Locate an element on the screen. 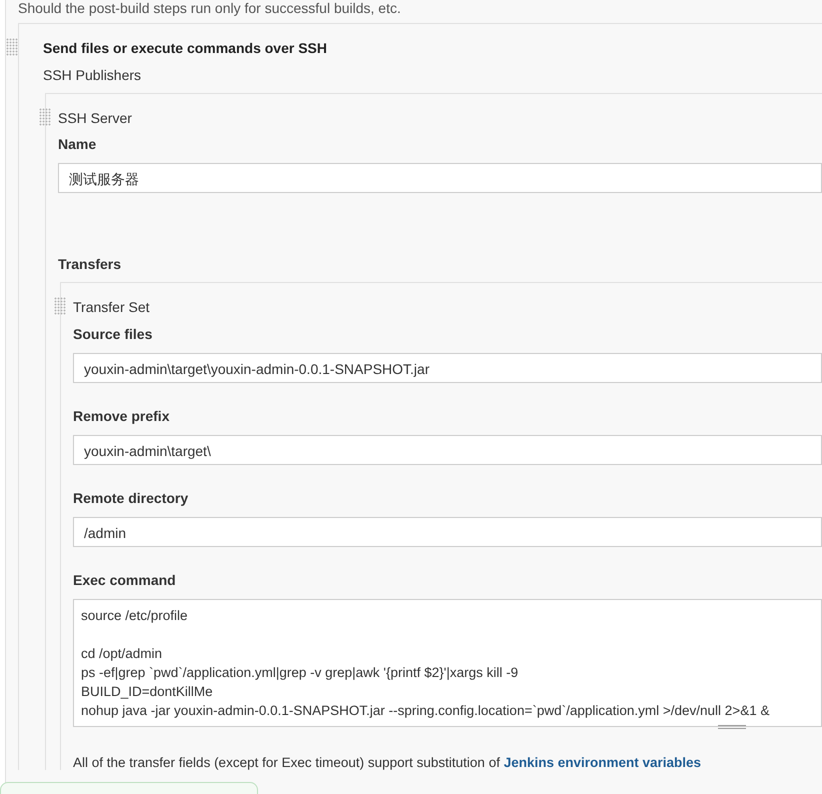 This screenshot has height=794, width=822. exec-command-field: source /etc/profile cd /opt/admin ps -ef|grep `pwd`/application.yml|grep -v grep|awk '{printf $2}'|xargs kill -9 BUILD_ID=dontKillMe nohup java -jar youxin-admin-0.0.1-SNAPSHOT.jar --spring.config.location=`pwd`/application.yml >/dev/null 2>&1 & is located at coordinates (447, 663).